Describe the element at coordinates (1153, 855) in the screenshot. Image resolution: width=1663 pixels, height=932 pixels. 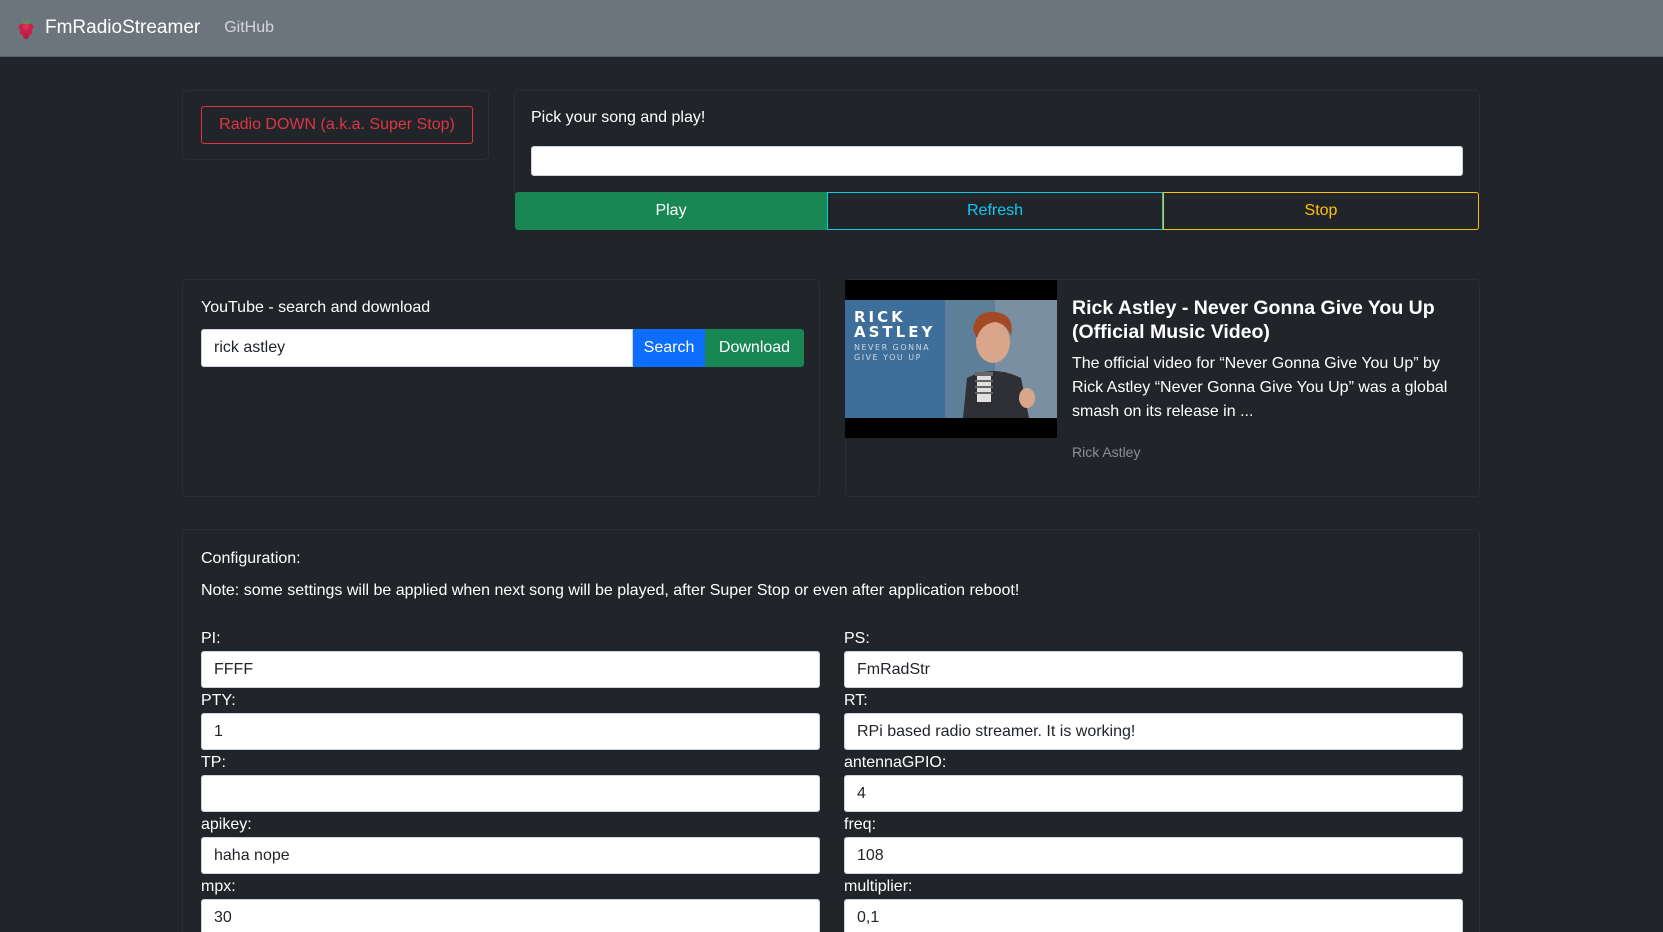
I see `config-input-freq` at that location.